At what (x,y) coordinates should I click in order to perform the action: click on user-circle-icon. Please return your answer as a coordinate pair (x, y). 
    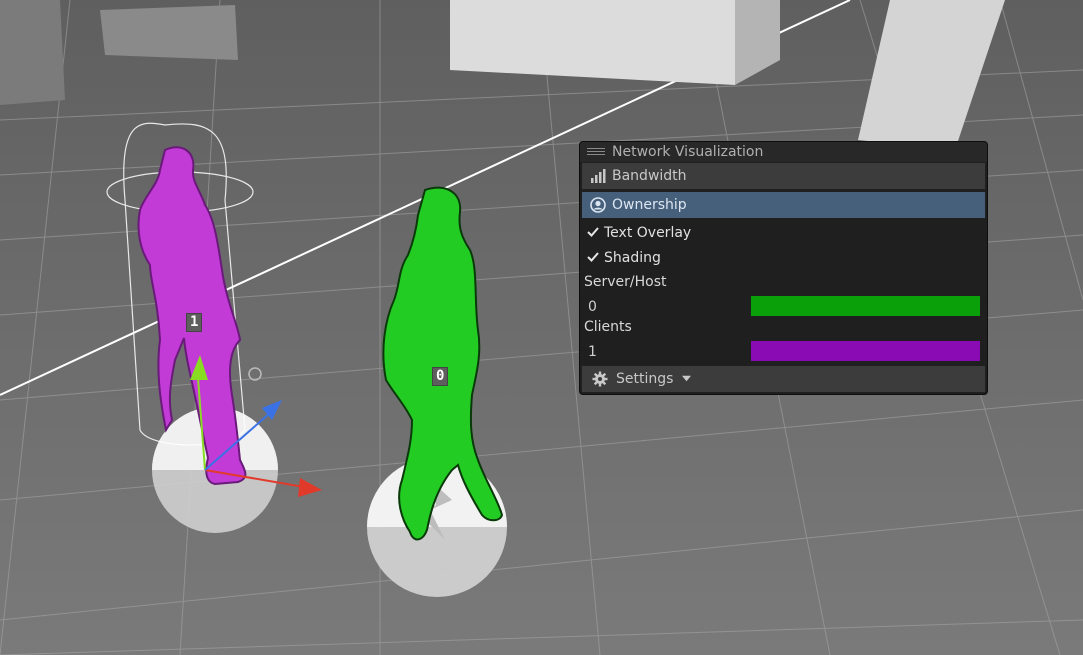
    Looking at the image, I should click on (598, 205).